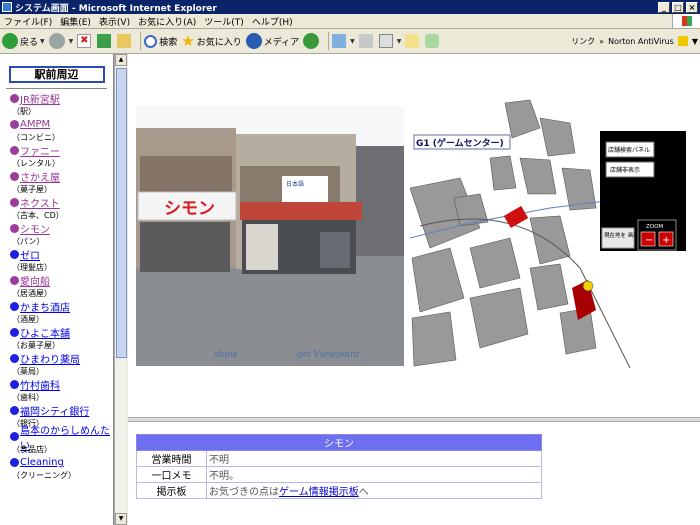 Image resolution: width=700 pixels, height=525 pixels. What do you see at coordinates (374, 490) in the screenshot?
I see `board-value: お気づきの点はゲーム情報掲示板へ` at bounding box center [374, 490].